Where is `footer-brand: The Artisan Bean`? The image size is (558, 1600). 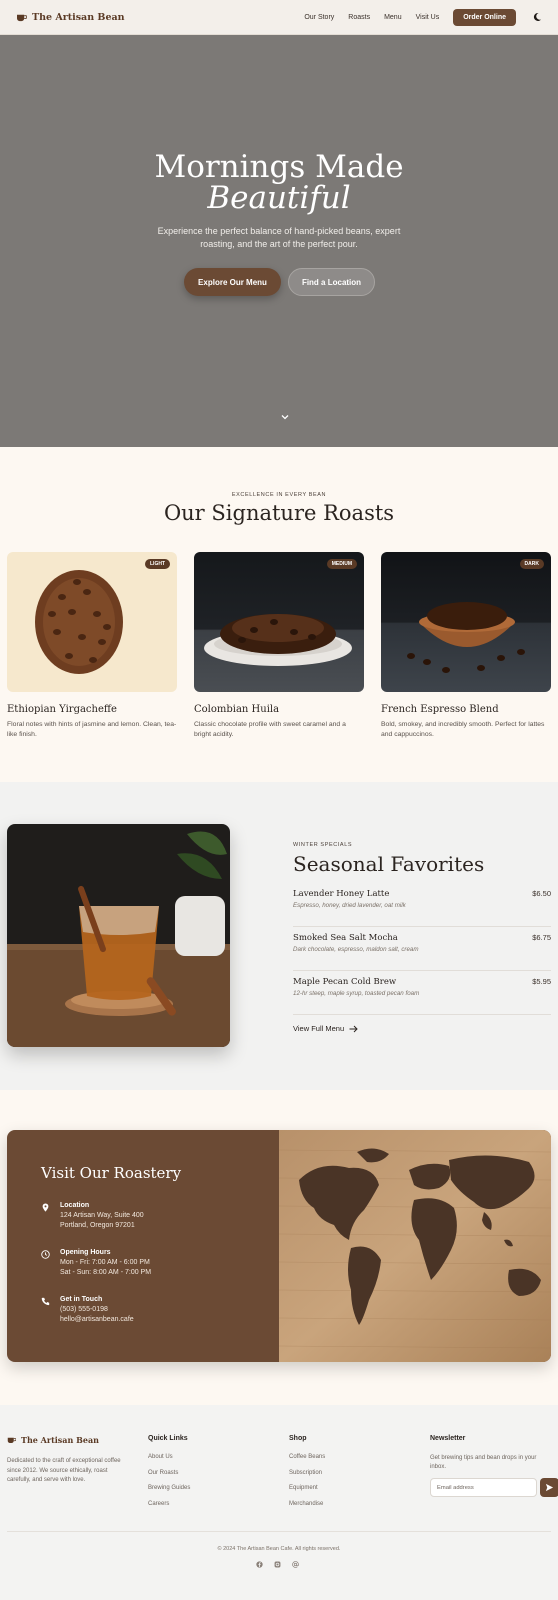 footer-brand: The Artisan Bean is located at coordinates (53, 1440).